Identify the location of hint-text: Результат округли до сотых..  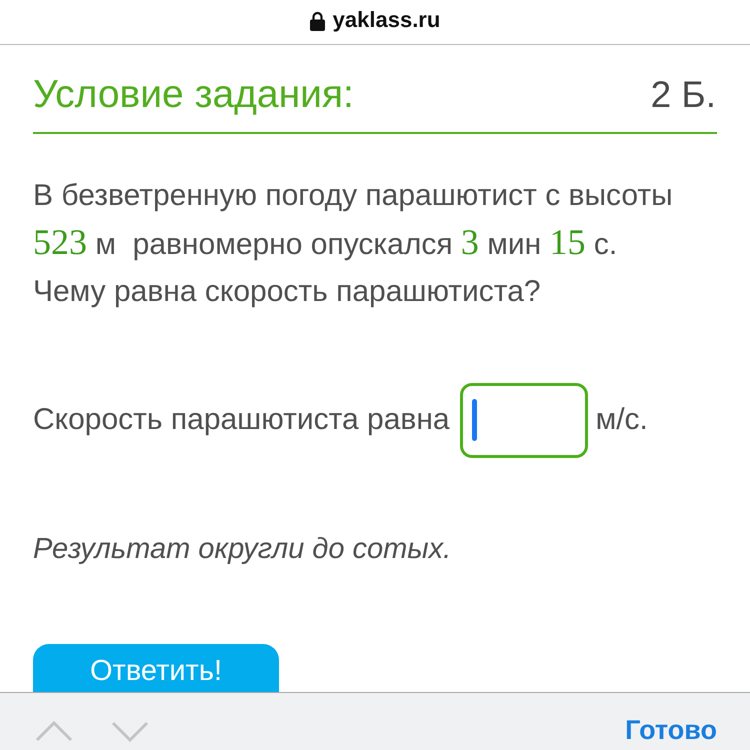
(242, 549).